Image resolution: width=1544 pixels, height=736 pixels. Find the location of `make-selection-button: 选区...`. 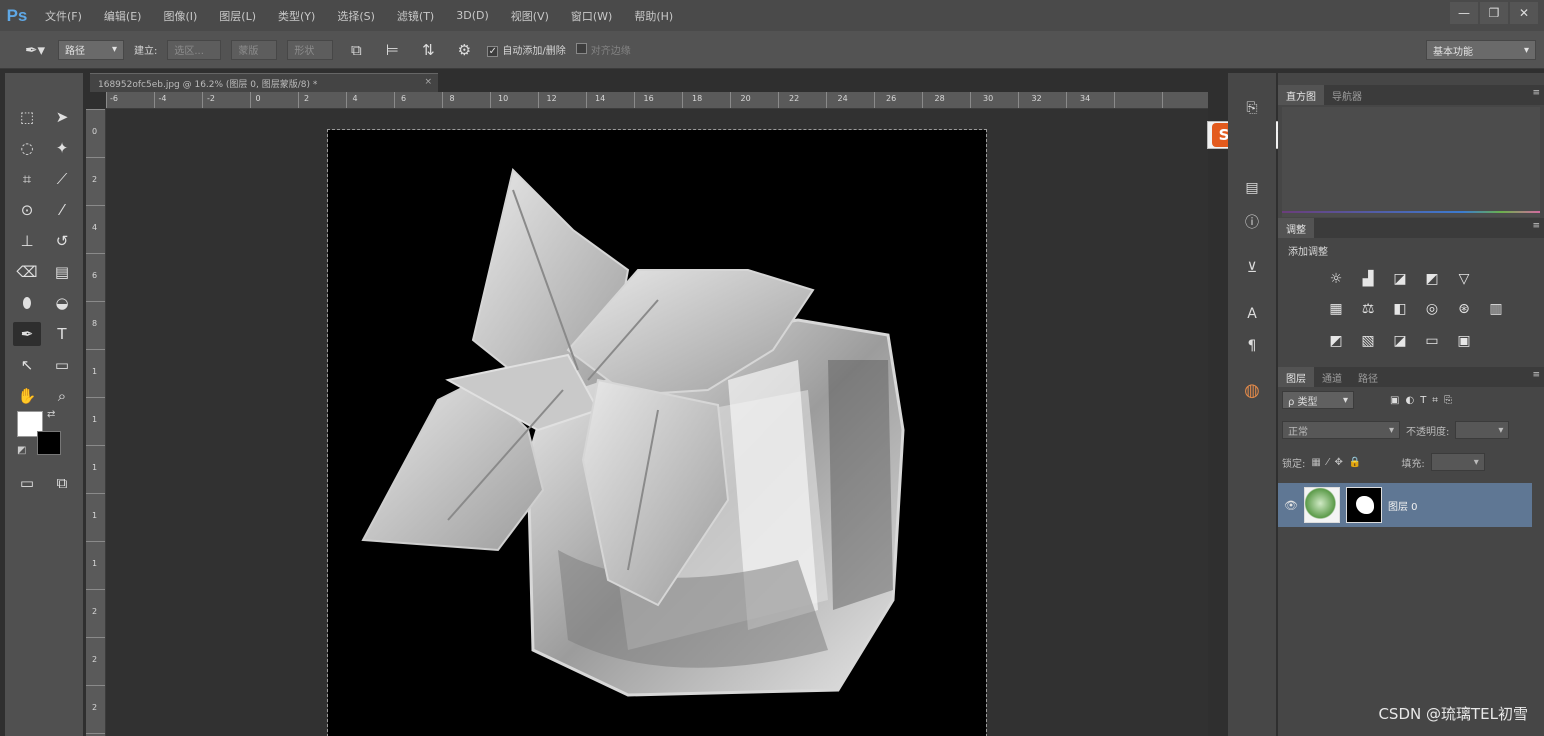

make-selection-button: 选区... is located at coordinates (194, 49).